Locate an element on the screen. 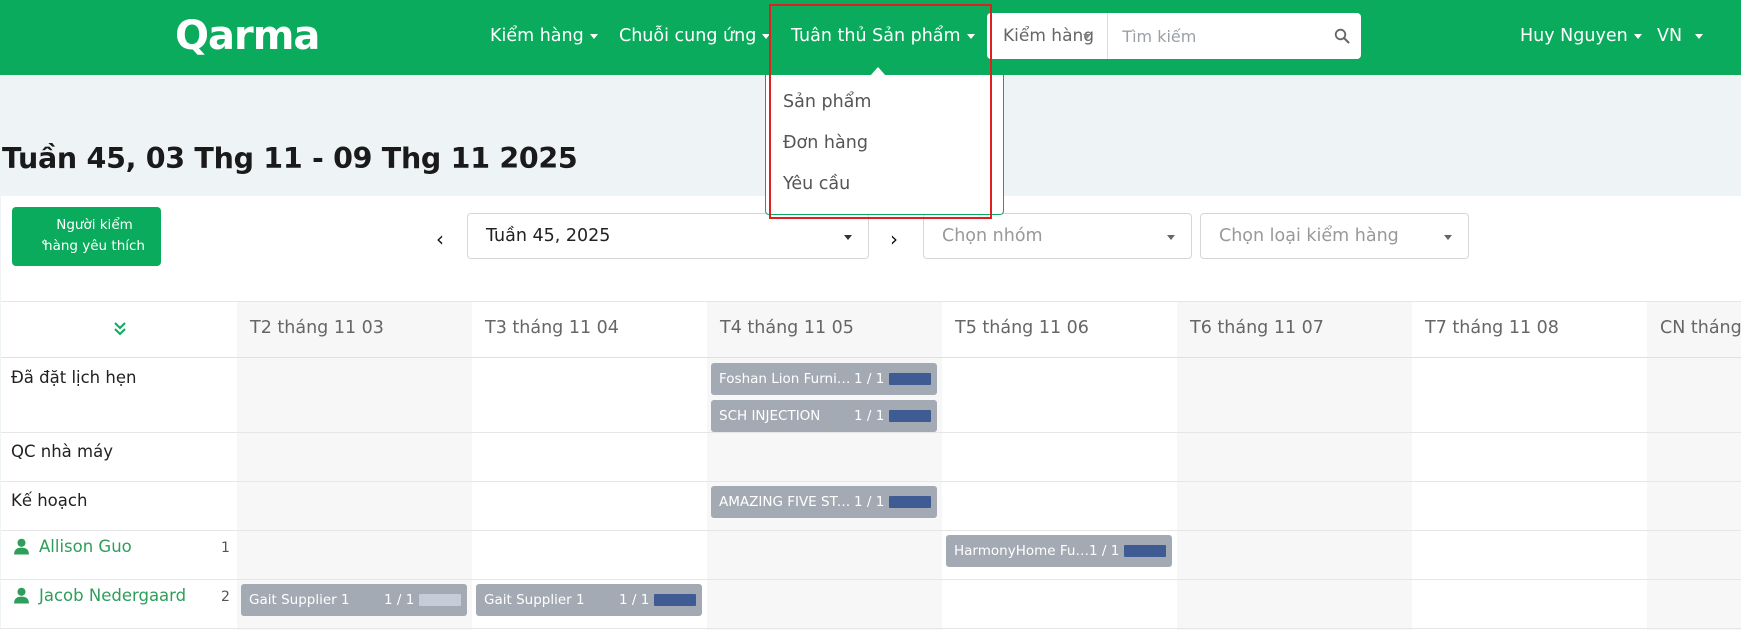 This screenshot has height=630, width=1741. week-select: Tuần 45, 2025 is located at coordinates (668, 236).